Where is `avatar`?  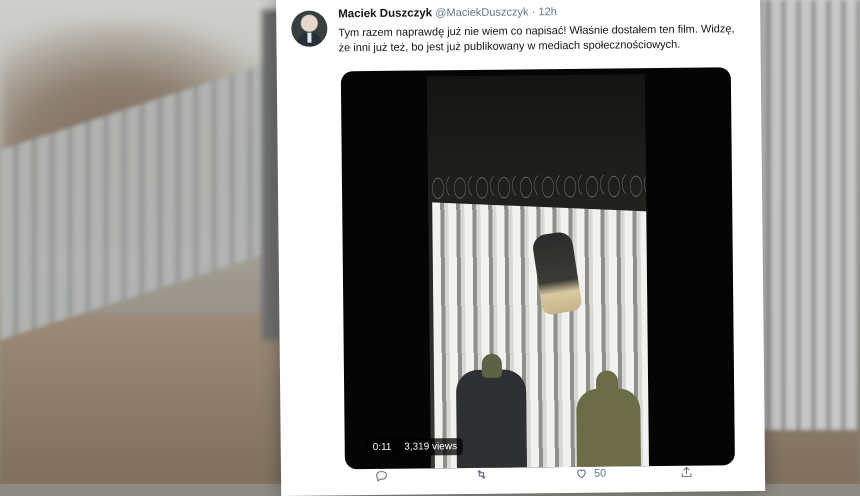
avatar is located at coordinates (309, 28).